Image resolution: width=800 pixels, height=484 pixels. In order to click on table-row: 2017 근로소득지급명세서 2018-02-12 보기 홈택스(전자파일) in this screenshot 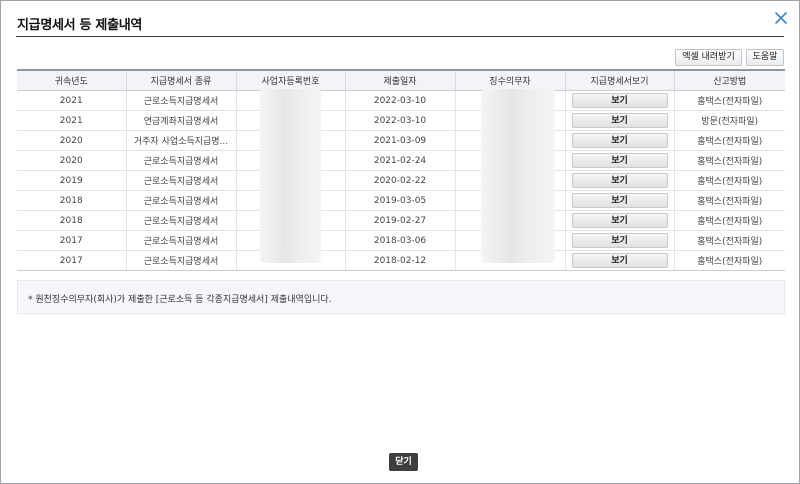, I will do `click(401, 260)`.